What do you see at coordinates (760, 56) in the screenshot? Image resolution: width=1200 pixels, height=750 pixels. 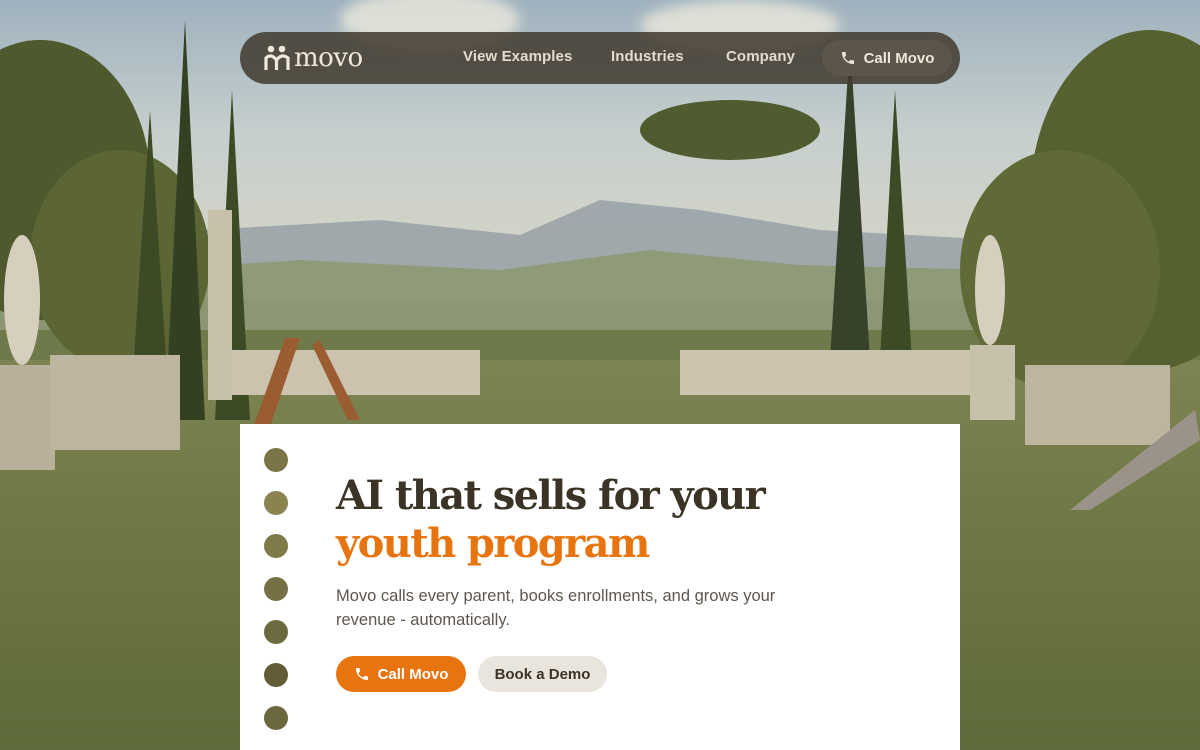 I see `nav-link-company: Company` at bounding box center [760, 56].